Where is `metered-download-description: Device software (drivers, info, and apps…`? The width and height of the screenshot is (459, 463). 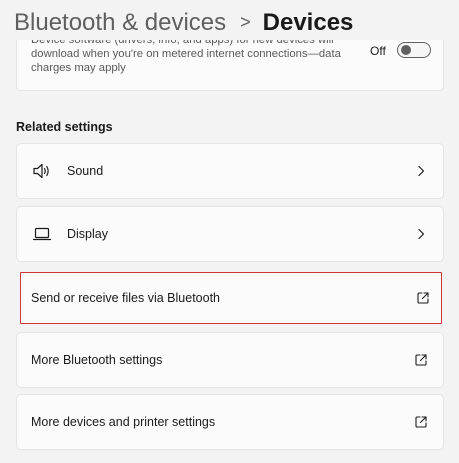
metered-download-description: Device software (drivers, info, and apps… is located at coordinates (186, 57).